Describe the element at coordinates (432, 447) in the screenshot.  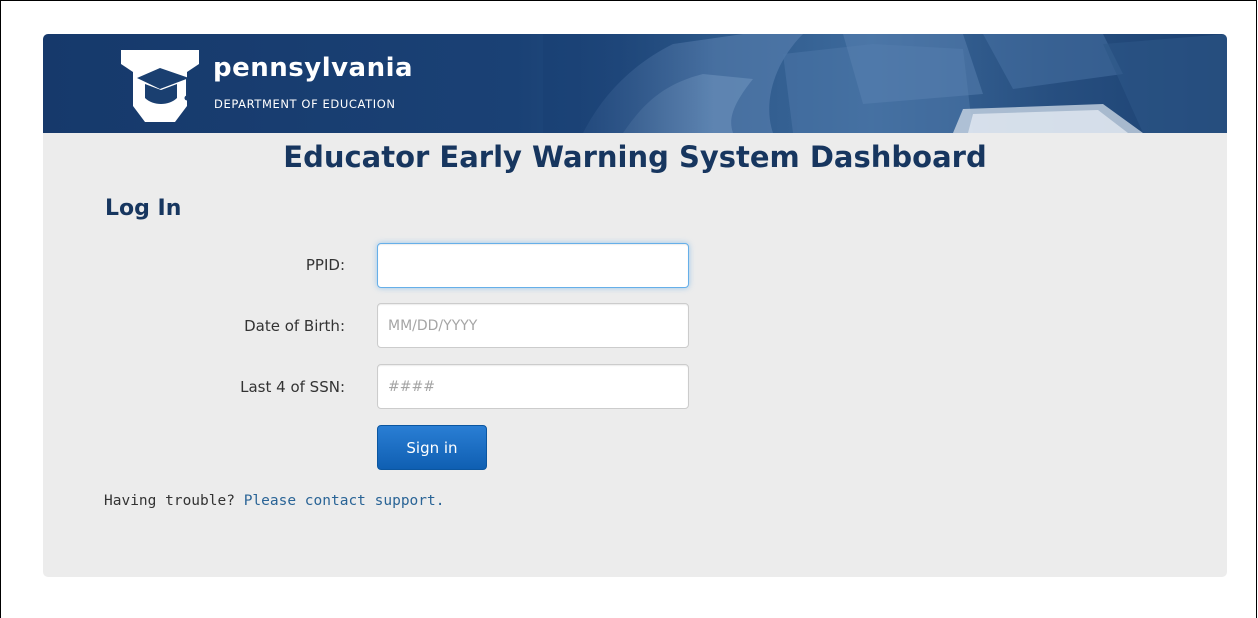
I see `sign-in-button: Sign in` at that location.